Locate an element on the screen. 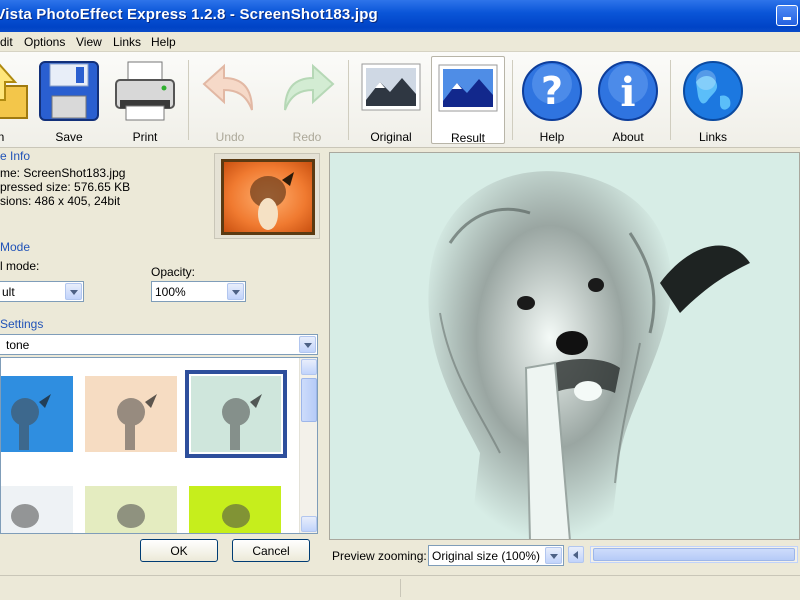 This screenshot has height=600, width=800. about-button: i About is located at coordinates (628, 100).